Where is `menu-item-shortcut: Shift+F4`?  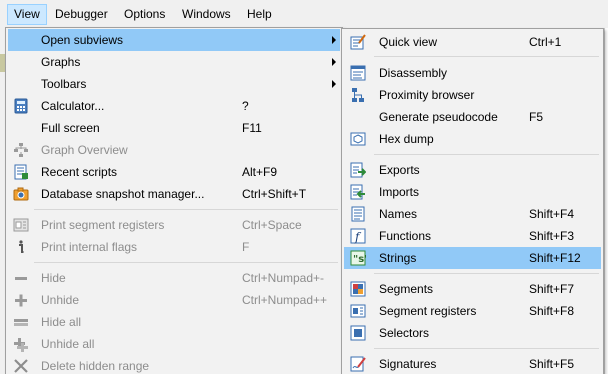 menu-item-shortcut: Shift+F4 is located at coordinates (552, 214).